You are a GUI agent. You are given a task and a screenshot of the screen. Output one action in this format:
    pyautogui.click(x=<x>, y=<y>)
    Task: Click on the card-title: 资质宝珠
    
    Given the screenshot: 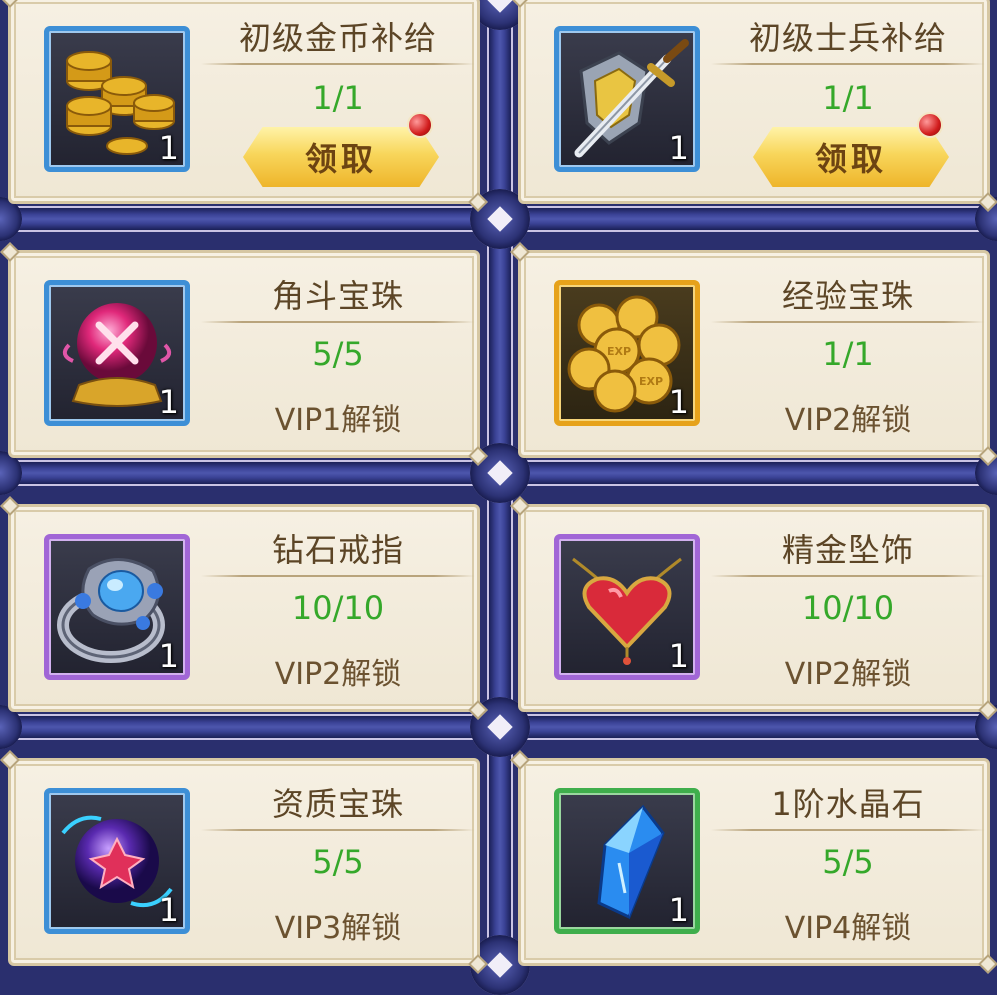 What is the action you would take?
    pyautogui.click(x=337, y=804)
    